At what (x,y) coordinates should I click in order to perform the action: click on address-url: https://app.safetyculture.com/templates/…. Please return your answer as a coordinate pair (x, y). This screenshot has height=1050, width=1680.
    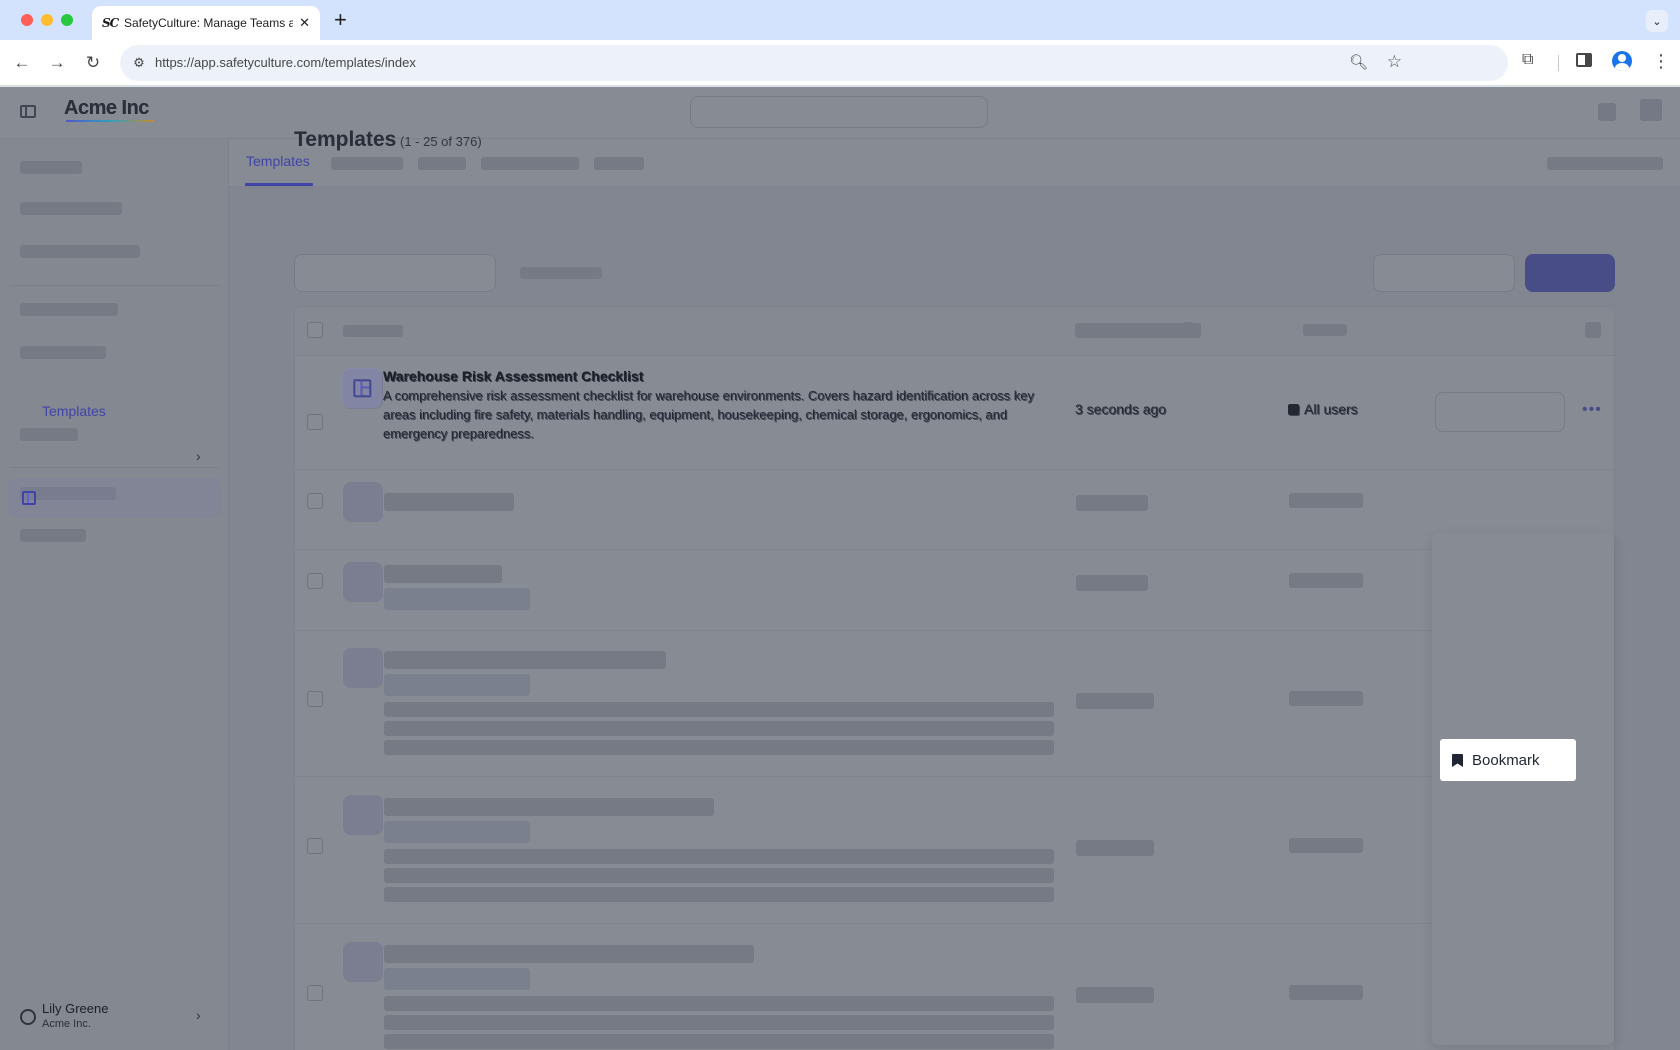
    Looking at the image, I should click on (285, 62).